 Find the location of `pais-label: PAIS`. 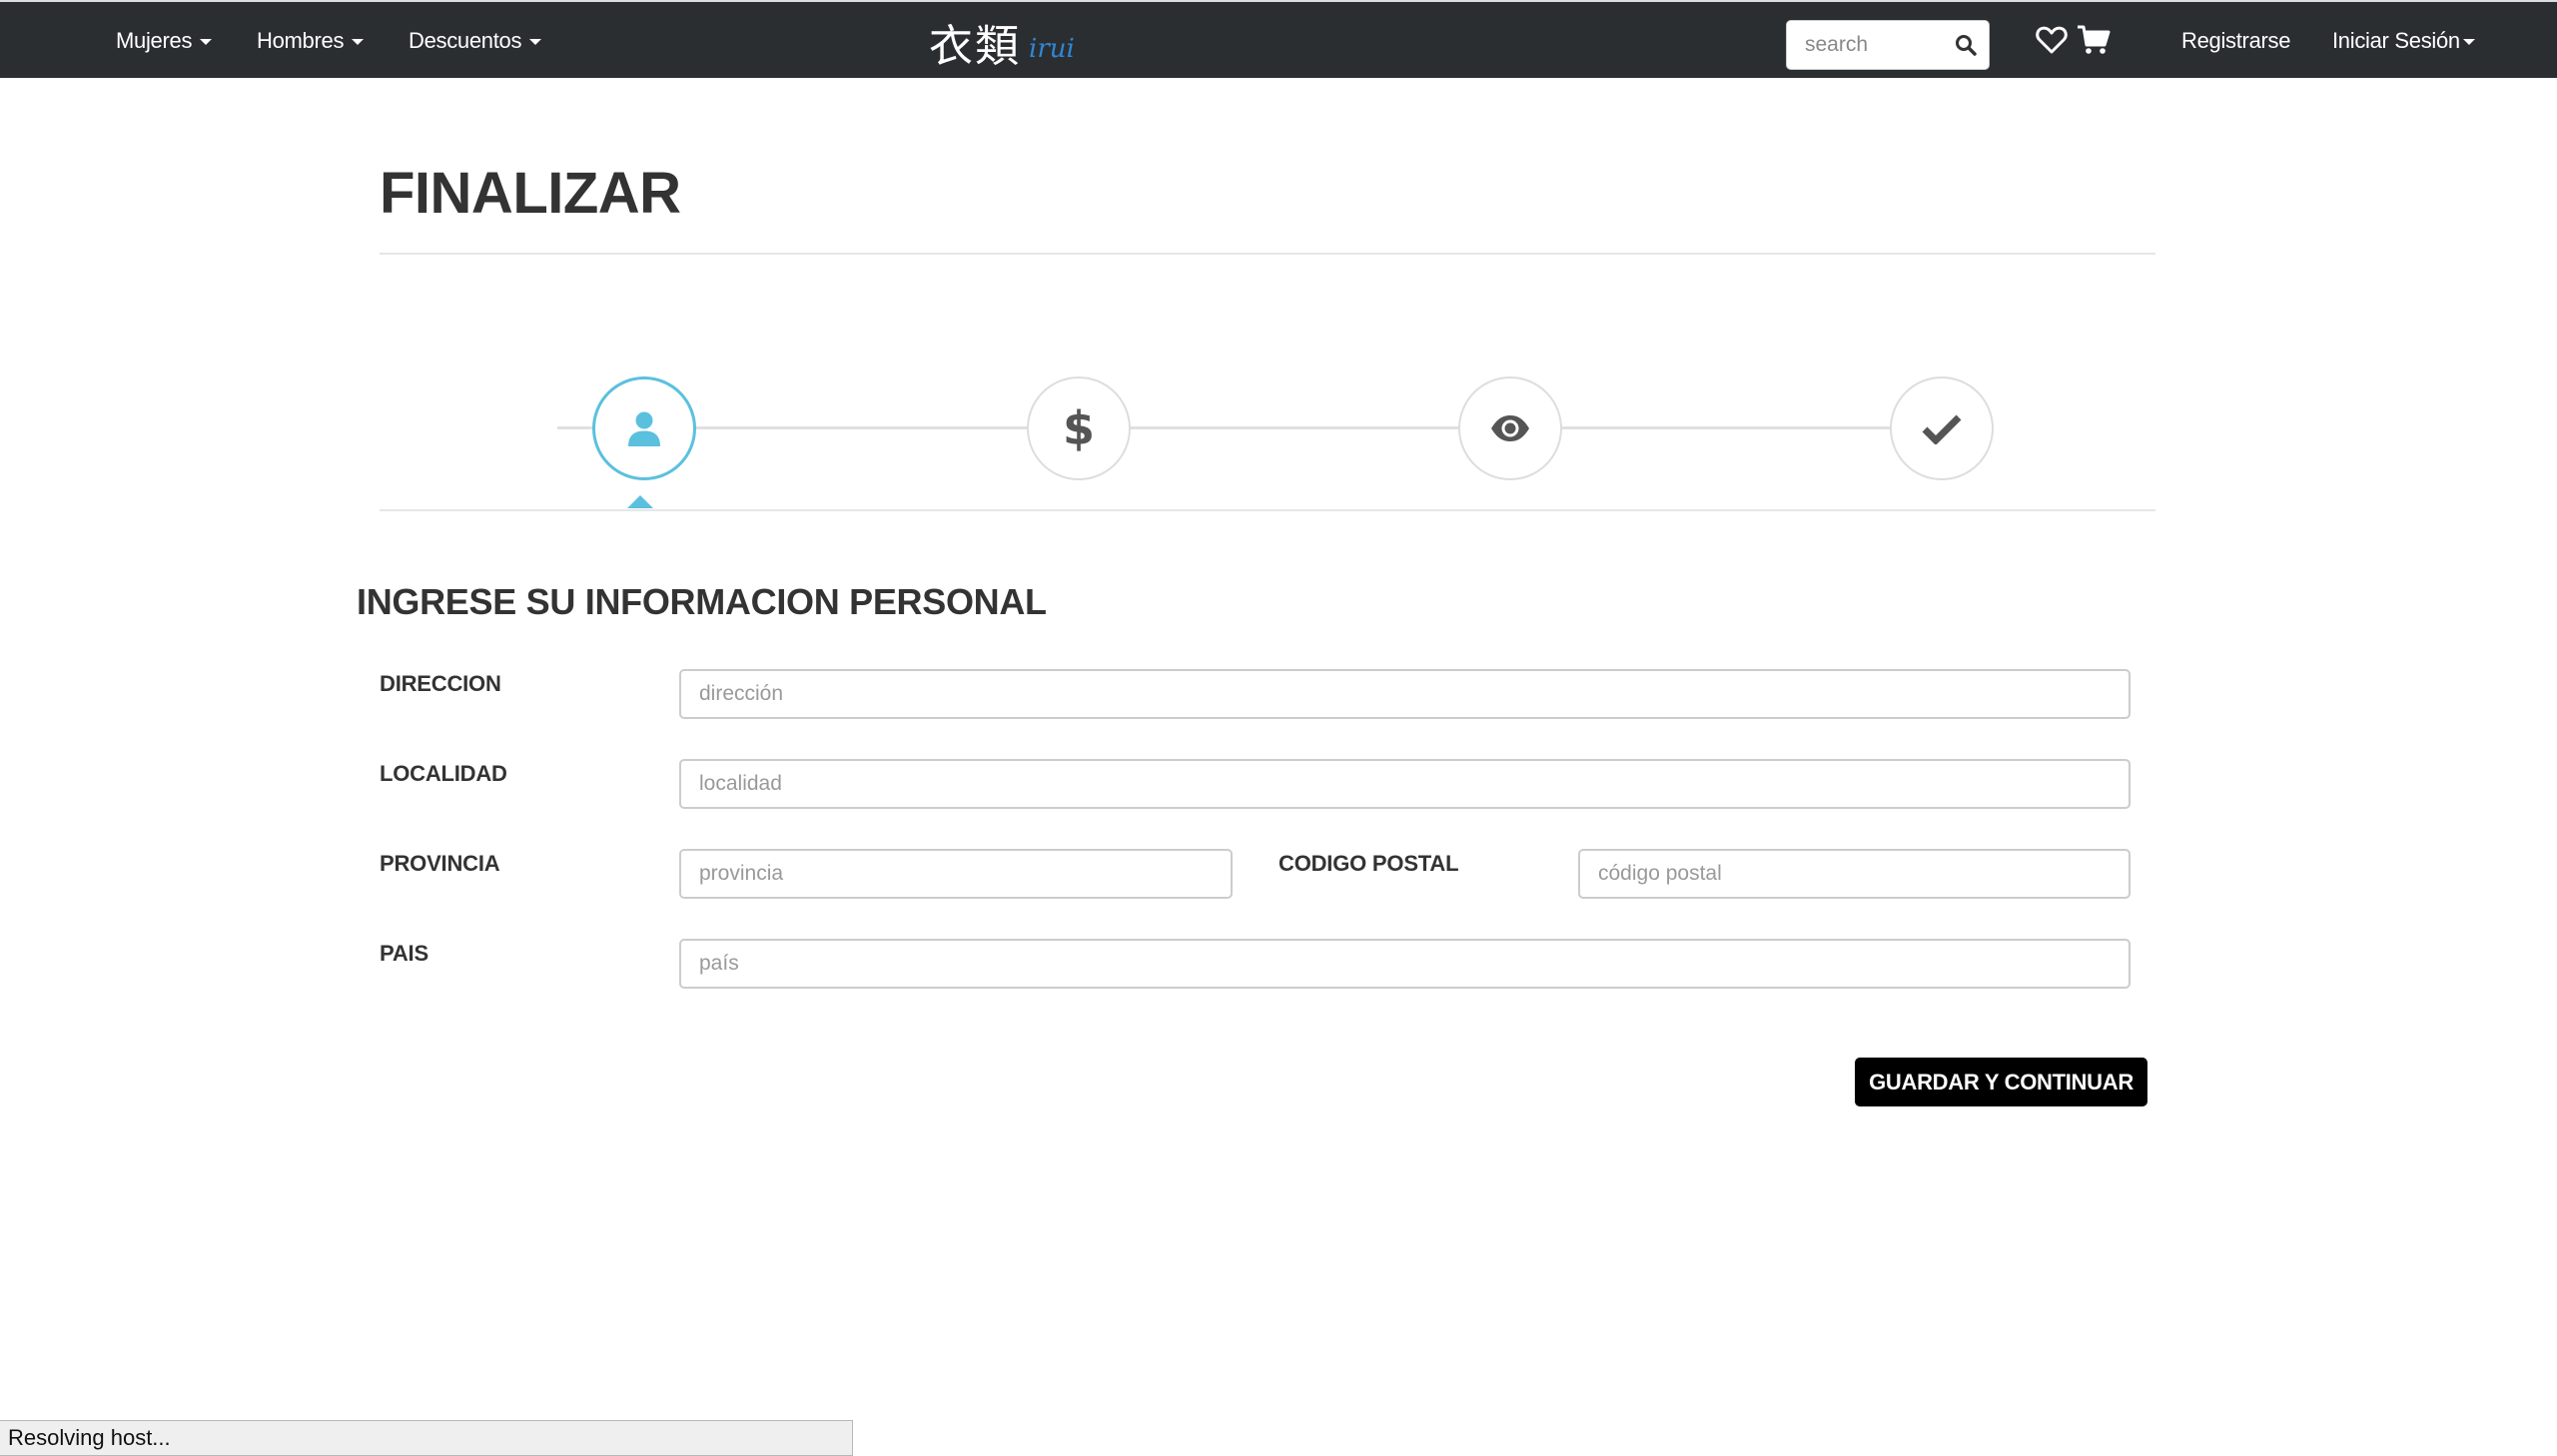

pais-label: PAIS is located at coordinates (404, 954).